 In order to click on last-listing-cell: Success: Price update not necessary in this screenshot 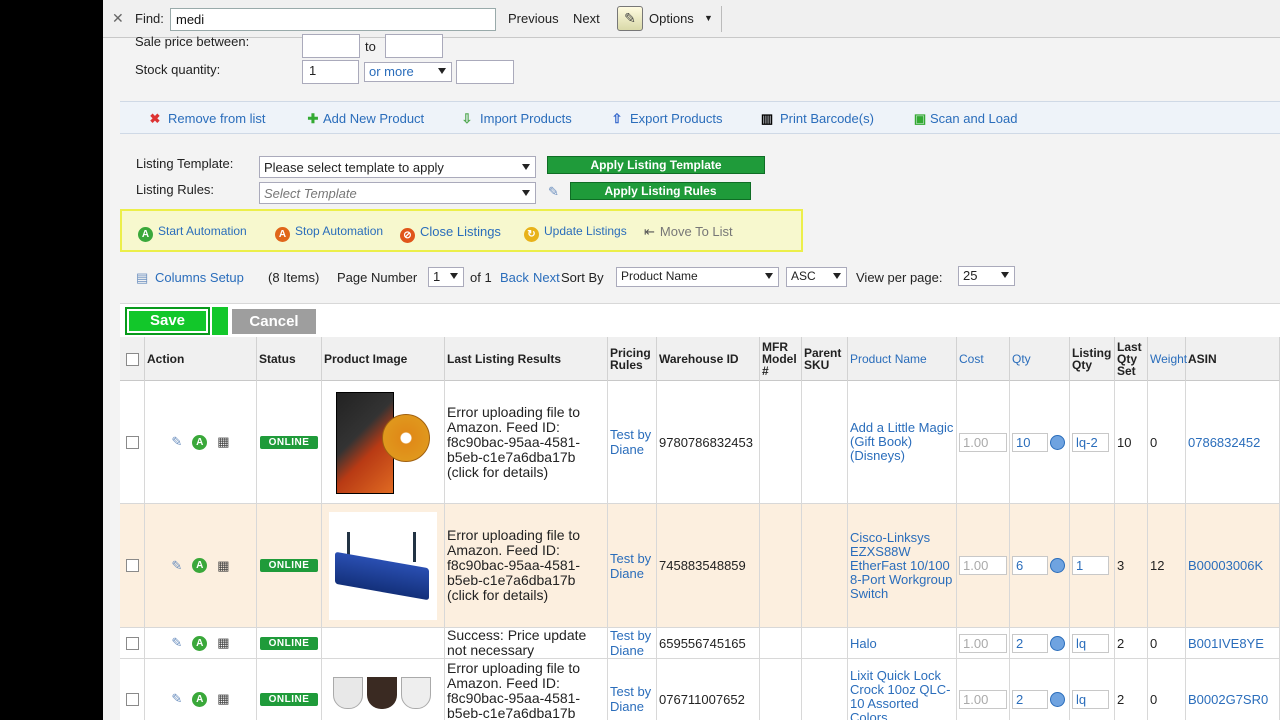, I will do `click(526, 643)`.